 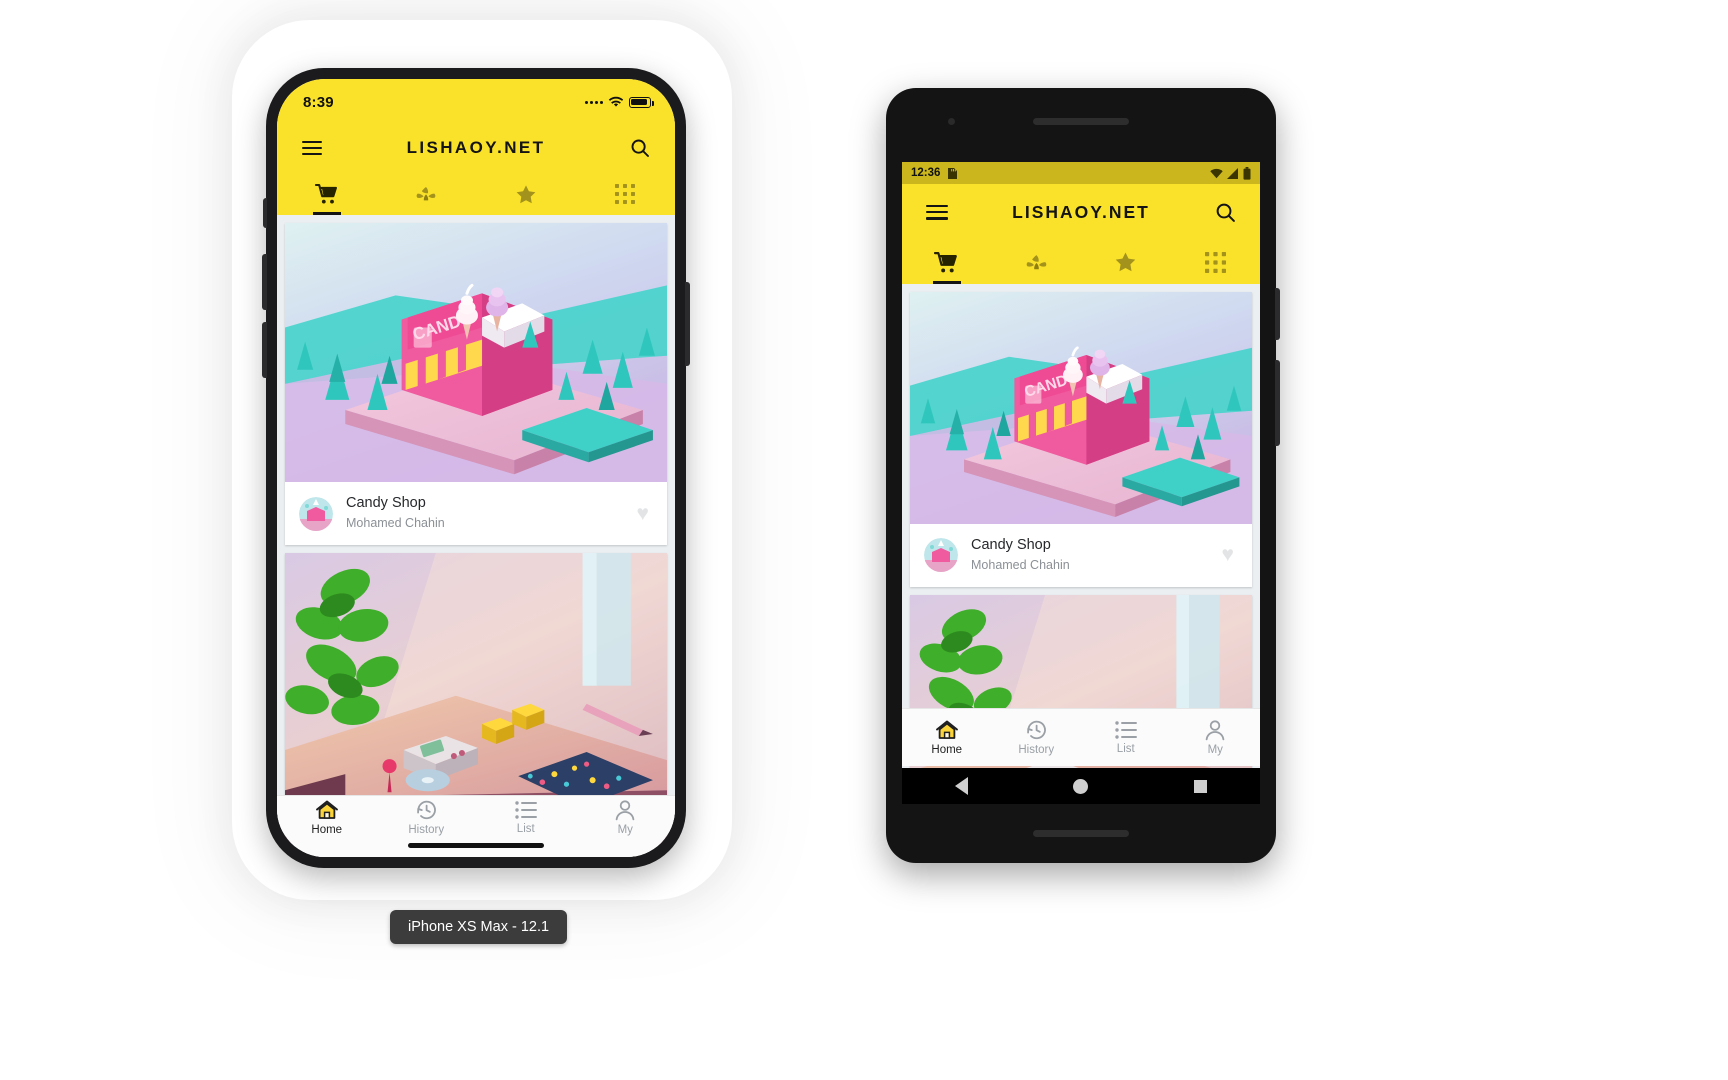 What do you see at coordinates (926, 173) in the screenshot?
I see `status-time: 12:36` at bounding box center [926, 173].